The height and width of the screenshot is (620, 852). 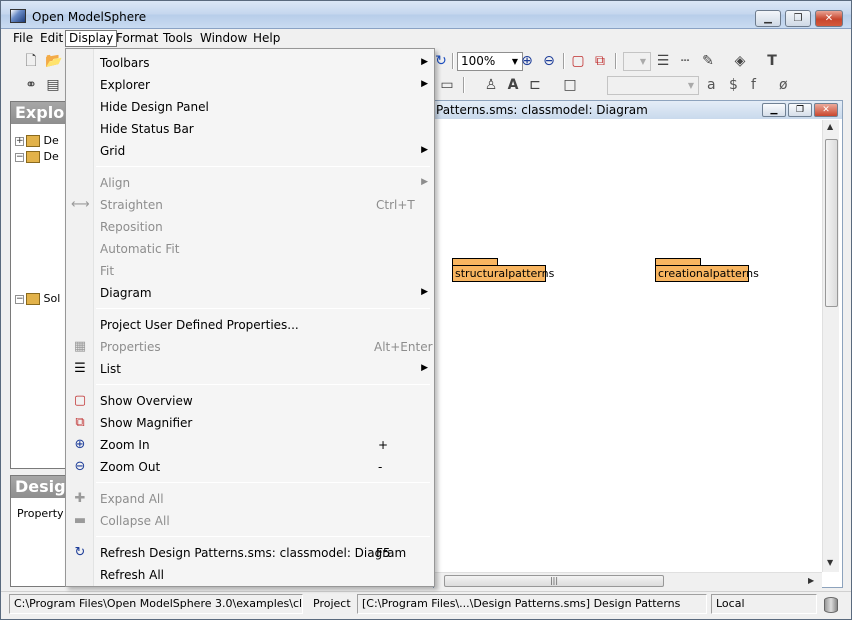 What do you see at coordinates (250, 401) in the screenshot?
I see `menu-item-show-overview: ▢ Show Overview` at bounding box center [250, 401].